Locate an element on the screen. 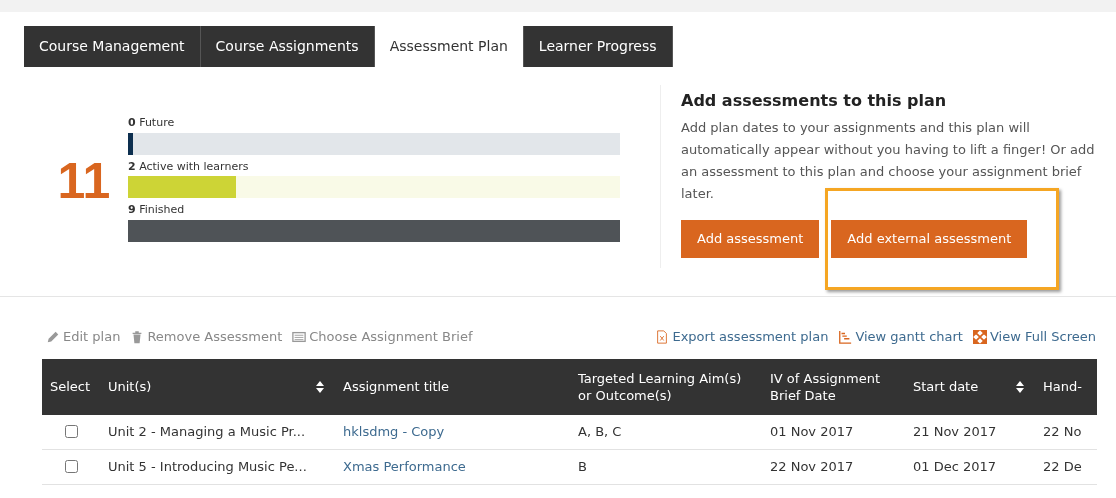  column-header: IV of Assignment Brief Date is located at coordinates (826, 386).